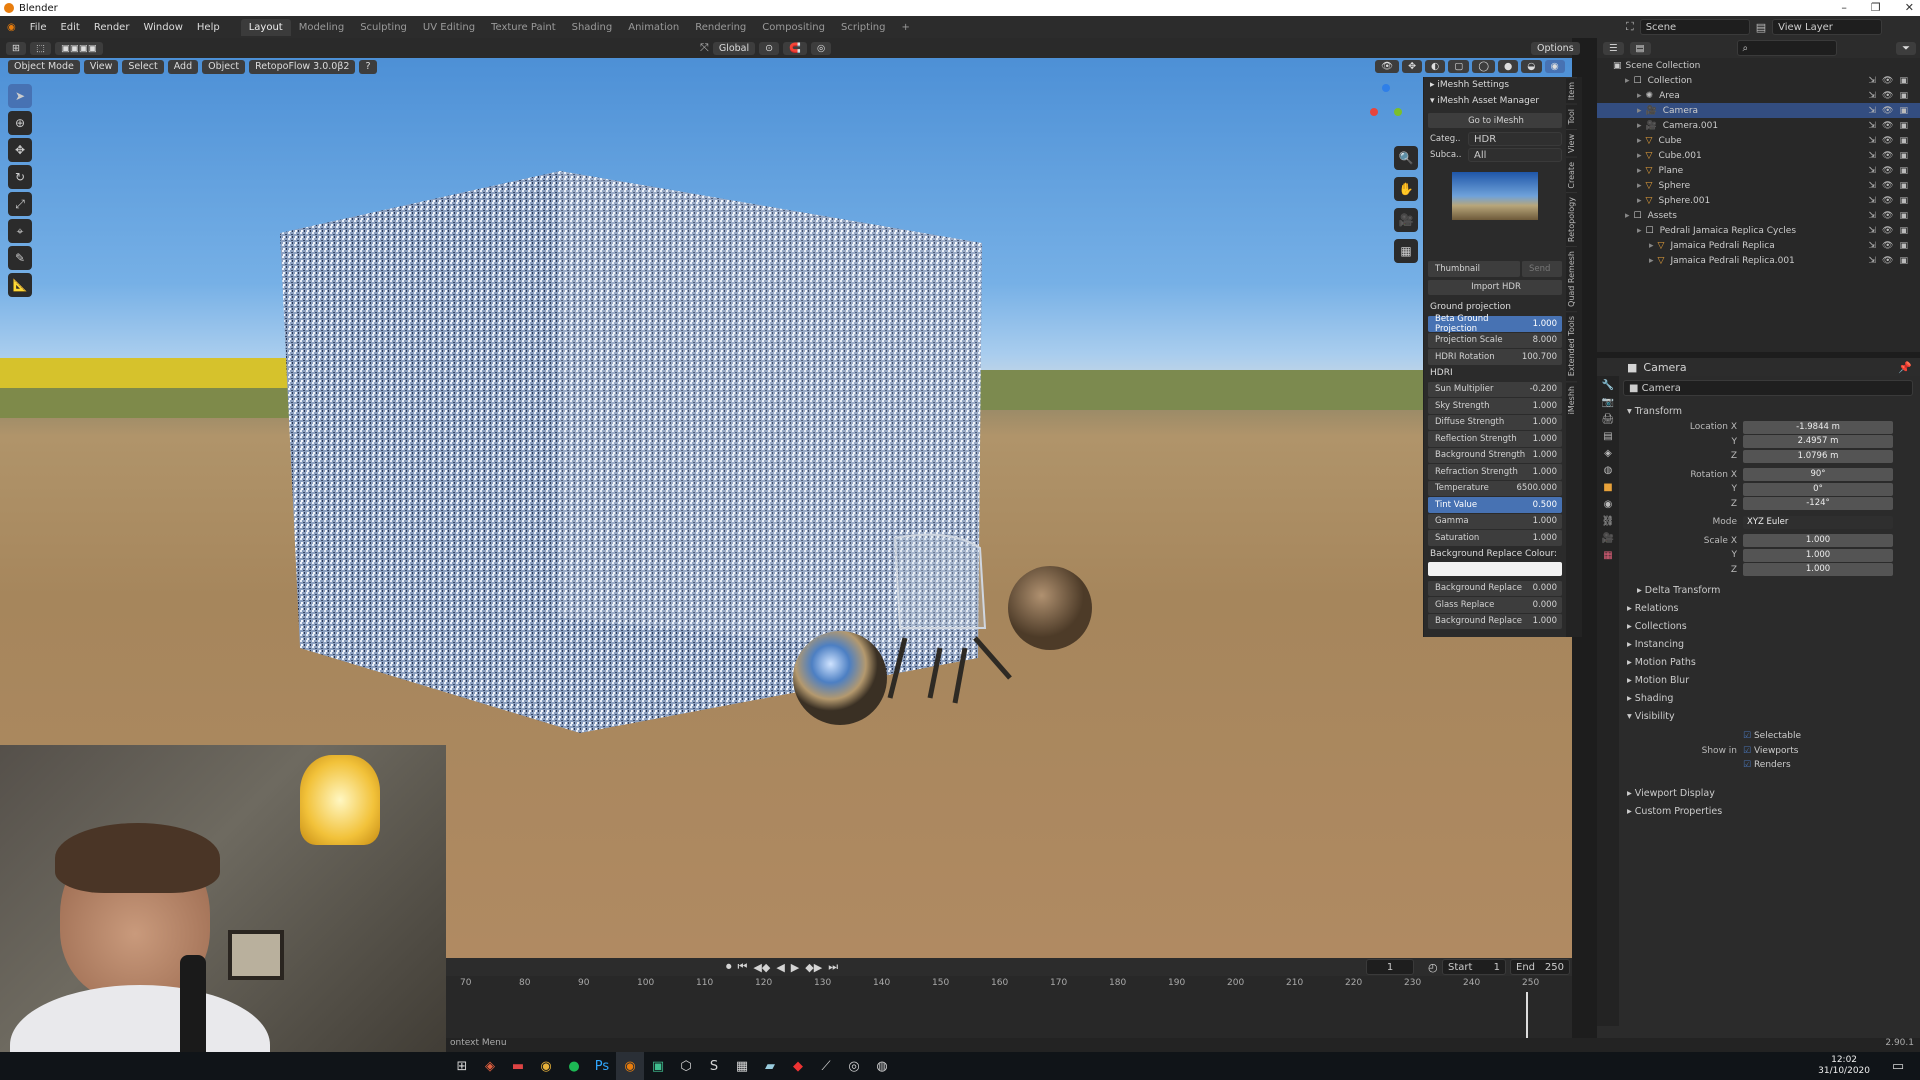 The height and width of the screenshot is (1080, 1920). What do you see at coordinates (20, 204) in the screenshot?
I see `scale-tool-icon: ⤢` at bounding box center [20, 204].